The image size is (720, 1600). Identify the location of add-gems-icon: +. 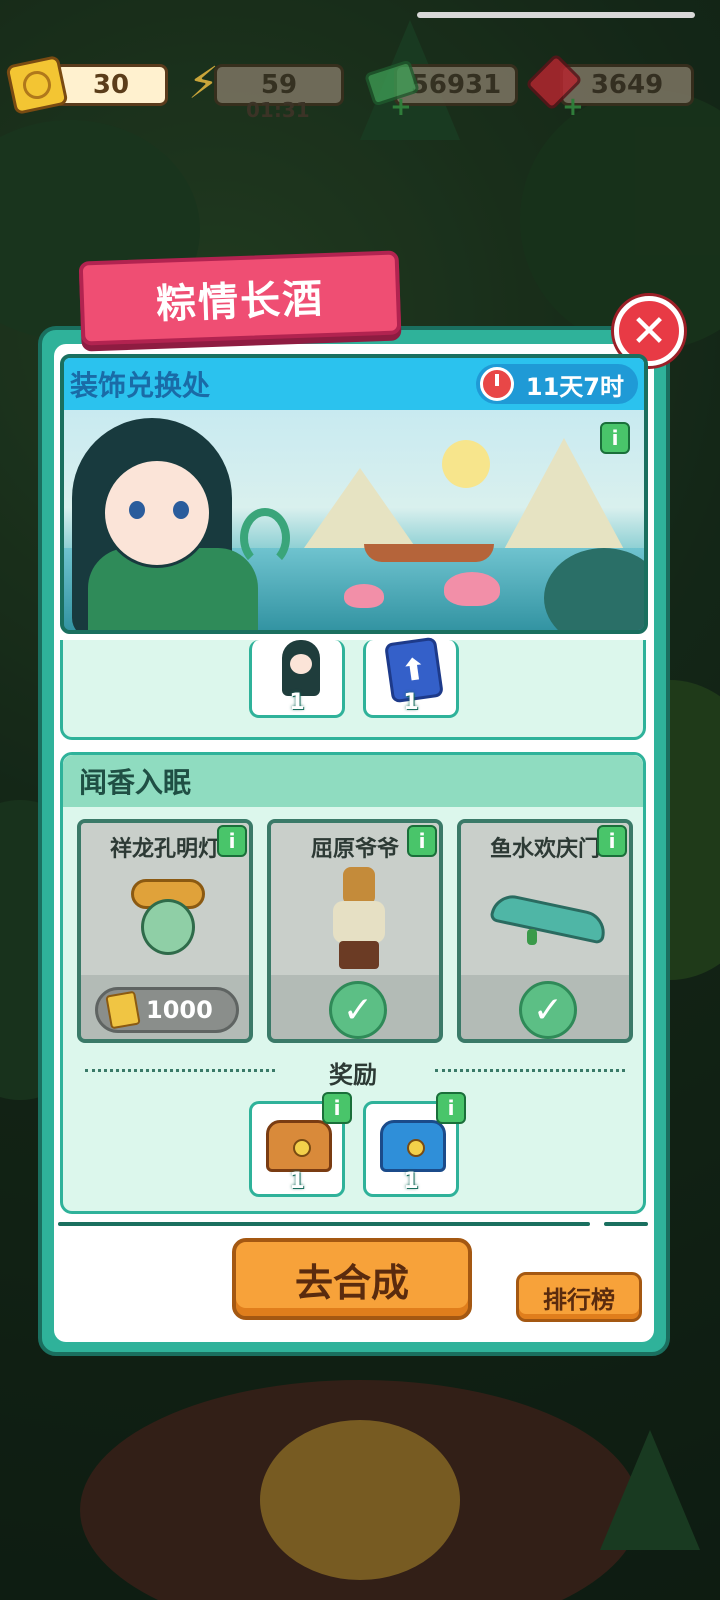
(573, 107).